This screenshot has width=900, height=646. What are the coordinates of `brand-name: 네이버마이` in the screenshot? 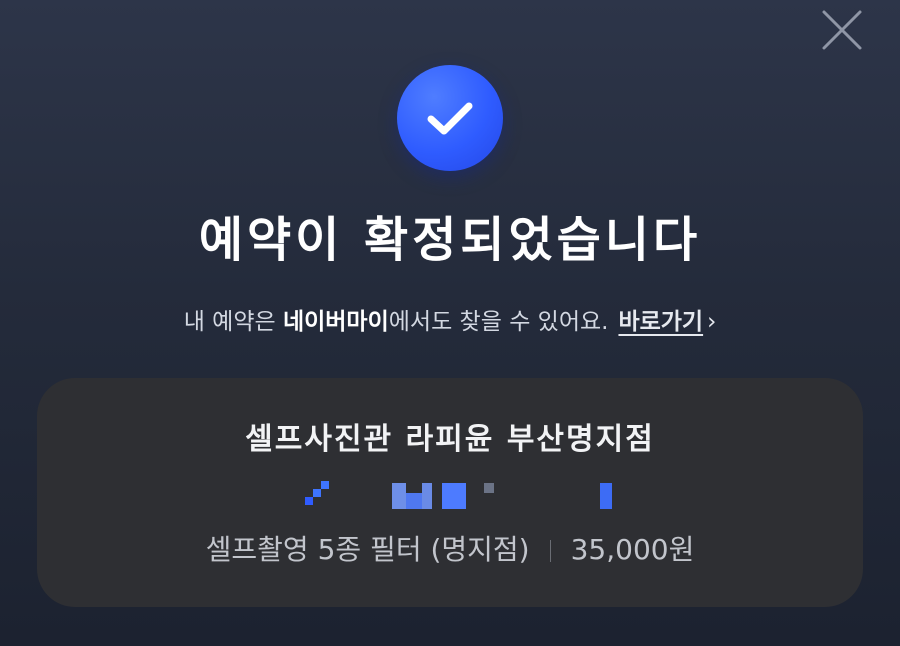 It's located at (335, 322).